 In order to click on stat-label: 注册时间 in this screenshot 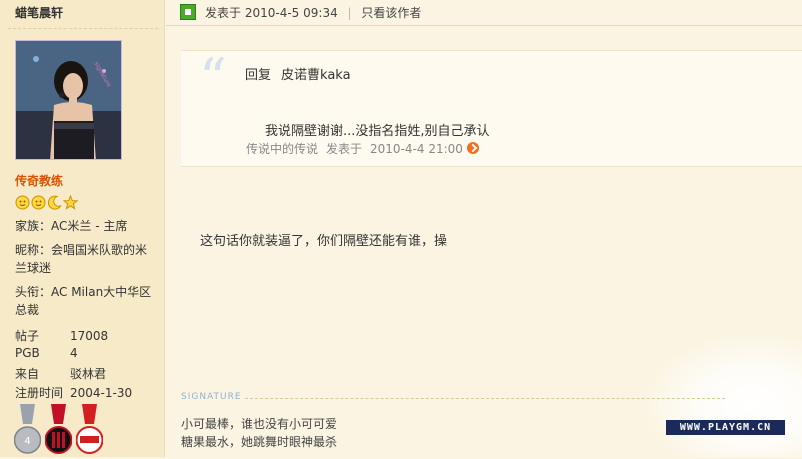, I will do `click(39, 393)`.